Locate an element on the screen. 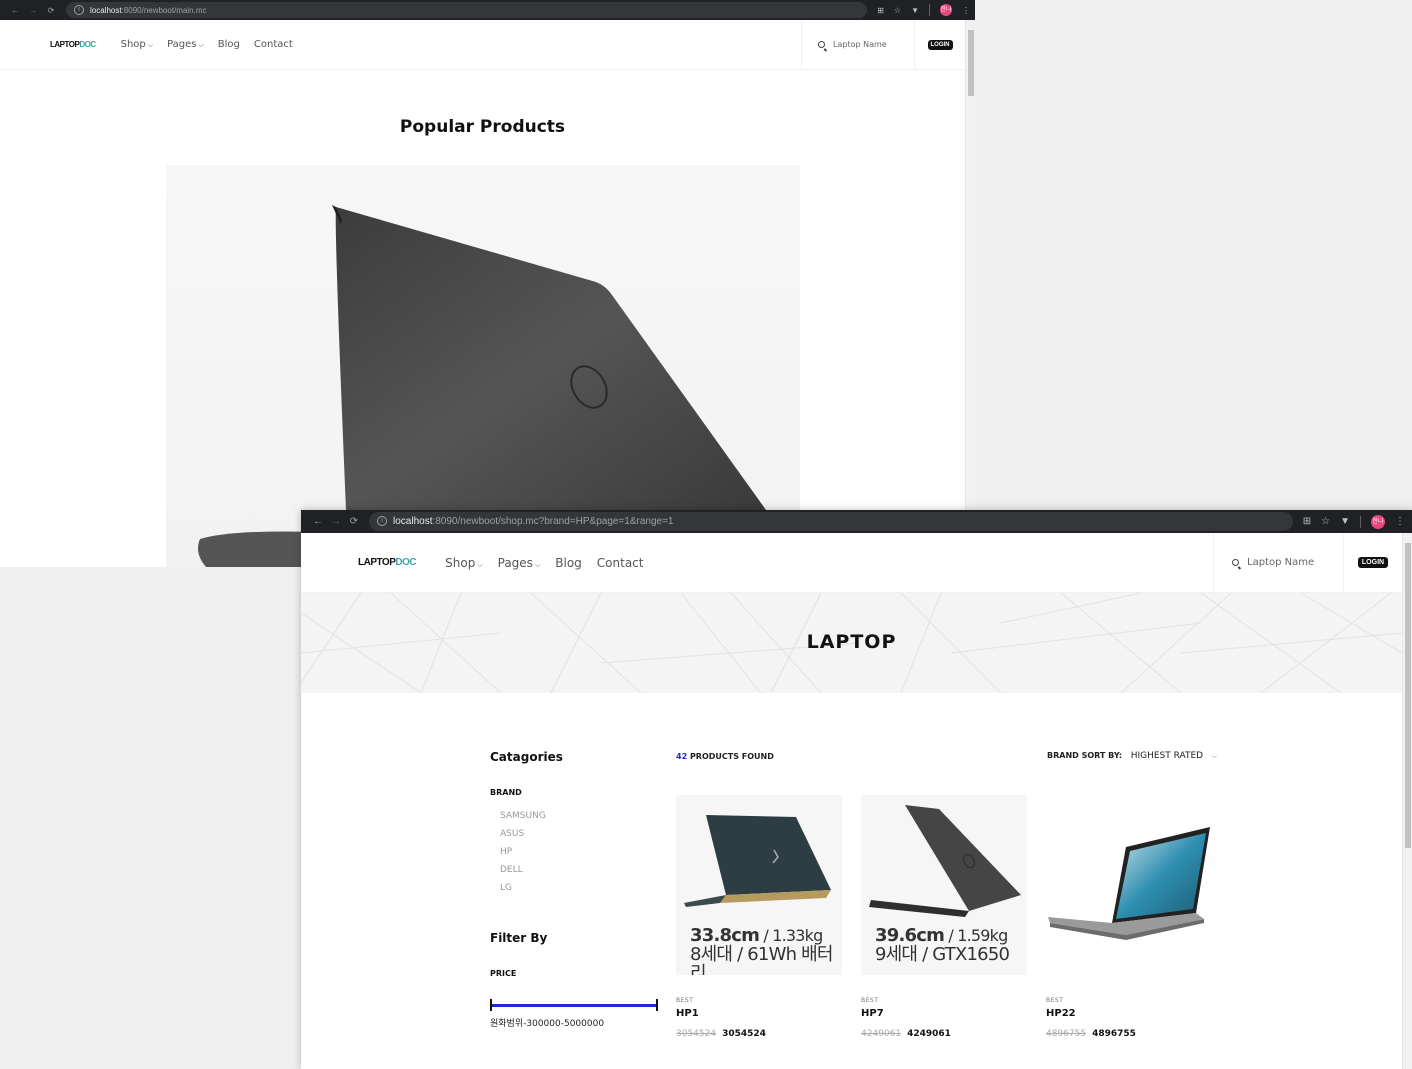  filter-title: Filter By is located at coordinates (519, 938).